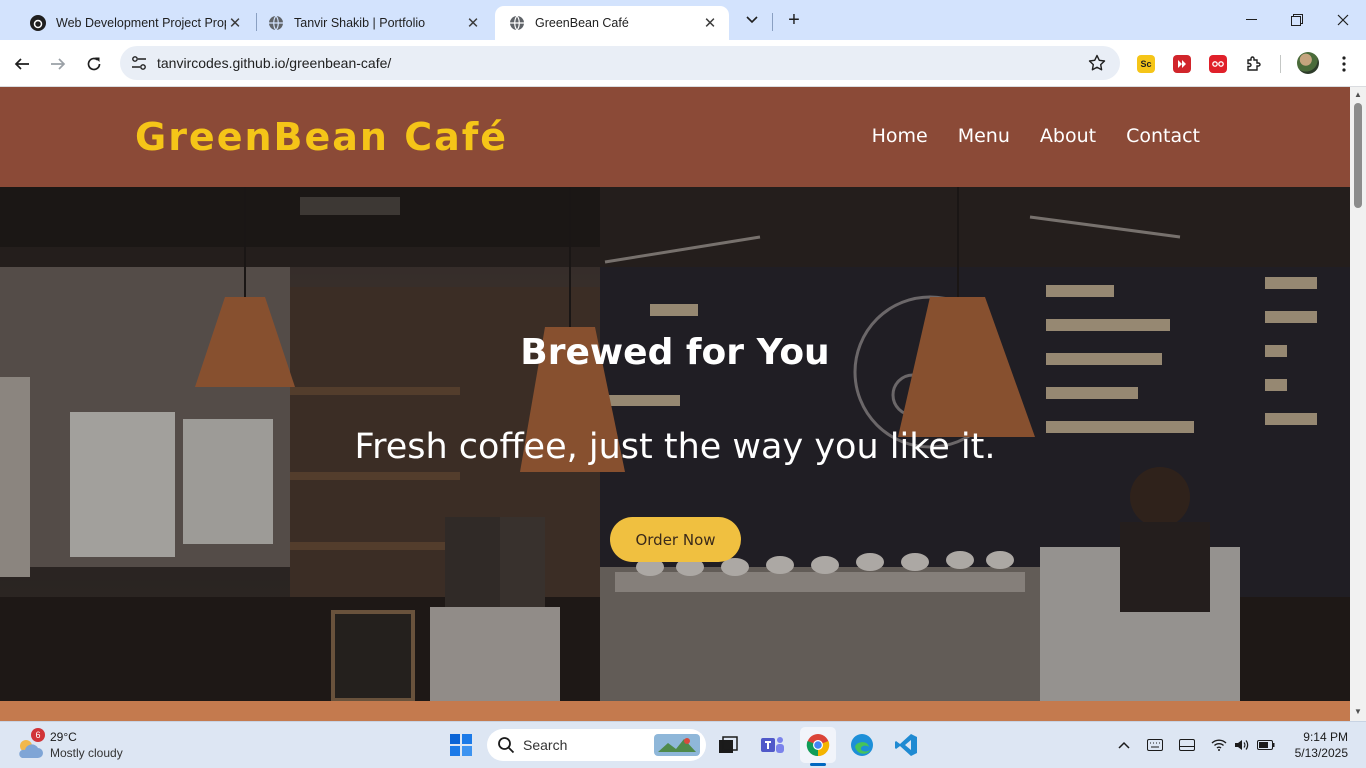  Describe the element at coordinates (1146, 64) in the screenshot. I see `sc-extension-icon: Sc` at that location.